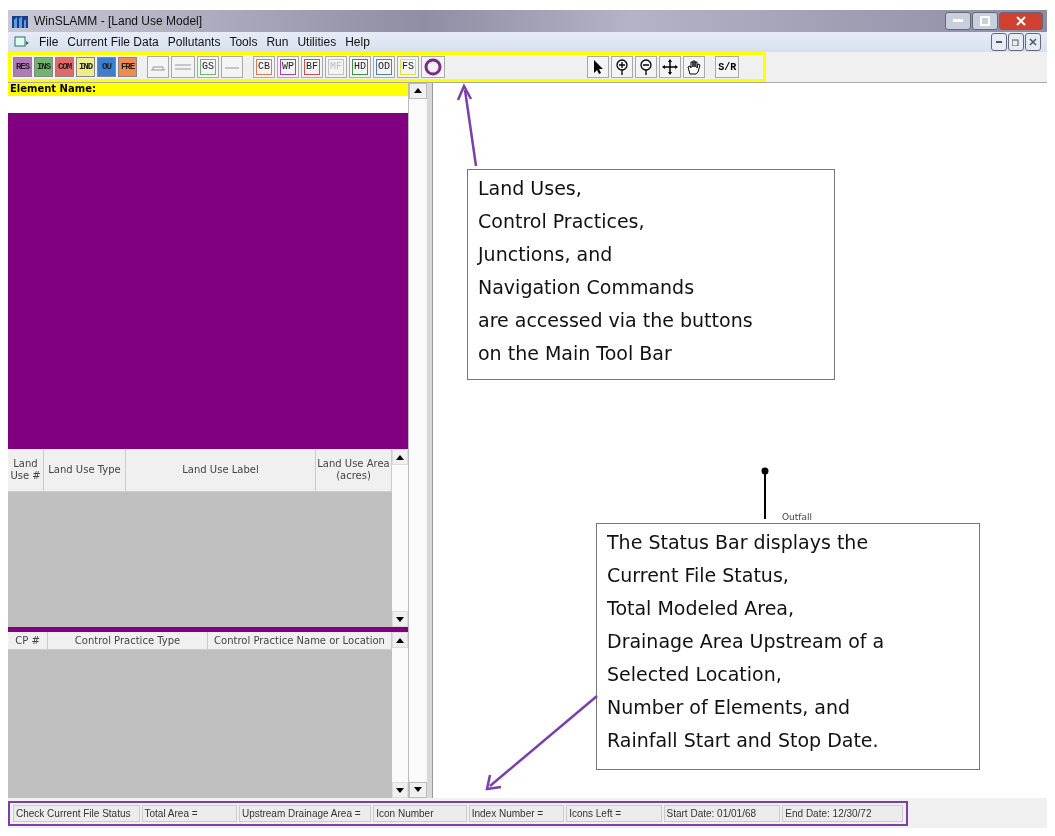 This screenshot has height=836, width=1055. What do you see at coordinates (317, 42) in the screenshot?
I see `menu-item: Utilities` at bounding box center [317, 42].